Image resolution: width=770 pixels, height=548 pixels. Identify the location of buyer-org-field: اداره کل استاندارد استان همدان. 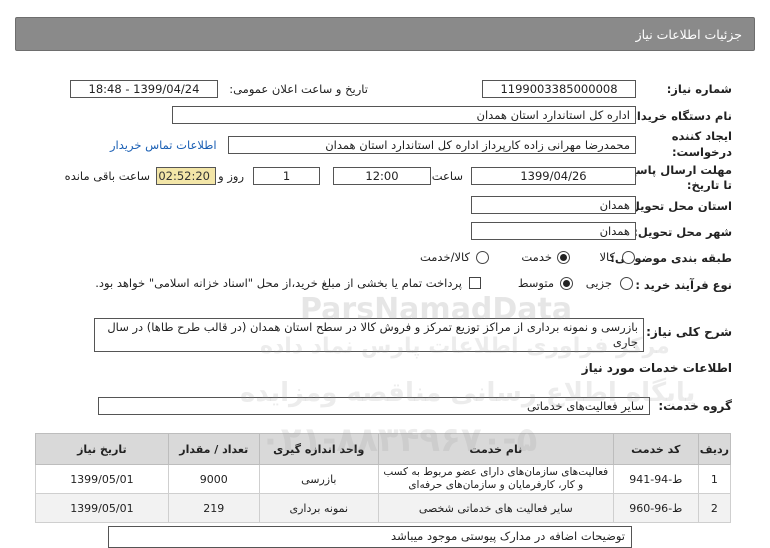
(404, 115).